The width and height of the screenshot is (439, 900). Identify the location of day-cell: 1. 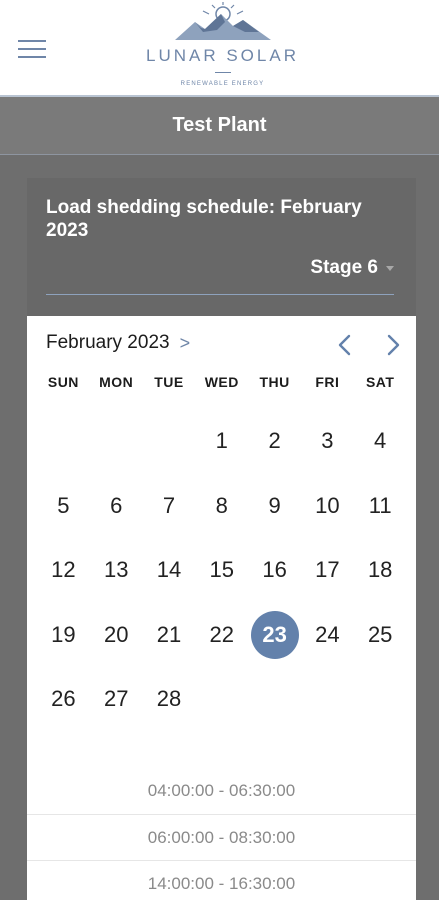
(221, 441).